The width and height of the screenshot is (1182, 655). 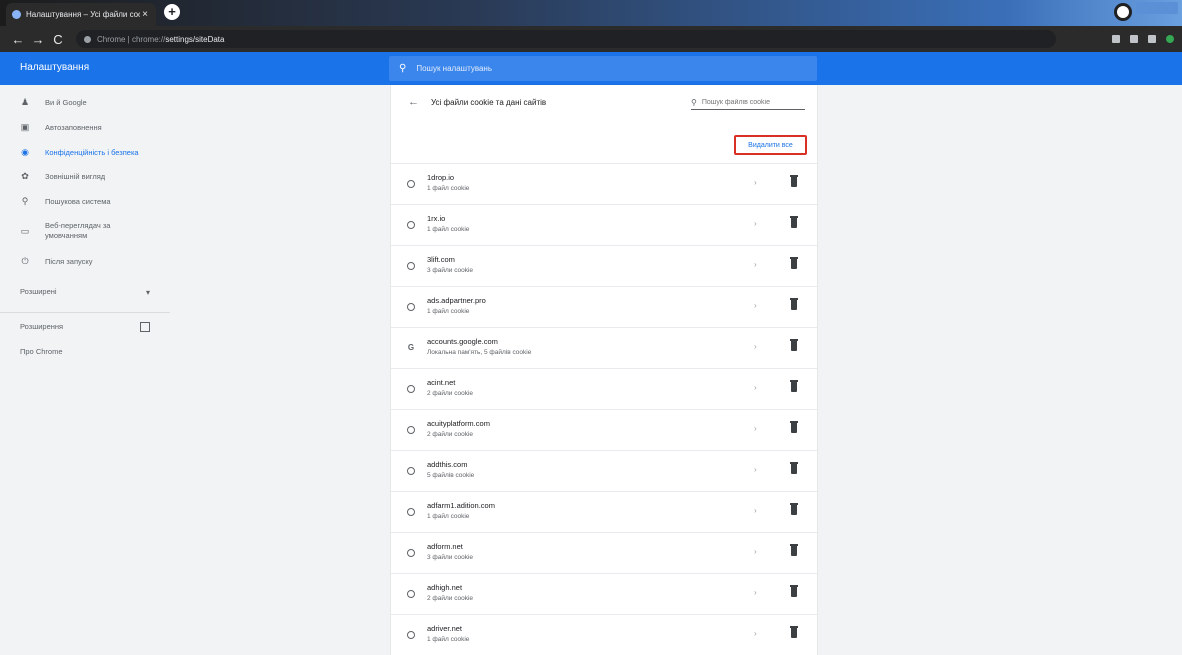 What do you see at coordinates (604, 183) in the screenshot?
I see `list-item: 1drop.io 1 файл cookie ›` at bounding box center [604, 183].